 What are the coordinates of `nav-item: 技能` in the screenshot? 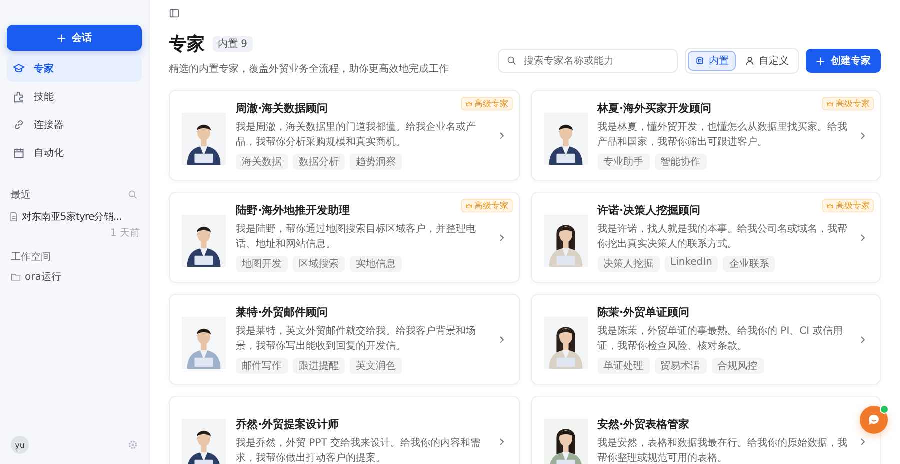 It's located at (74, 97).